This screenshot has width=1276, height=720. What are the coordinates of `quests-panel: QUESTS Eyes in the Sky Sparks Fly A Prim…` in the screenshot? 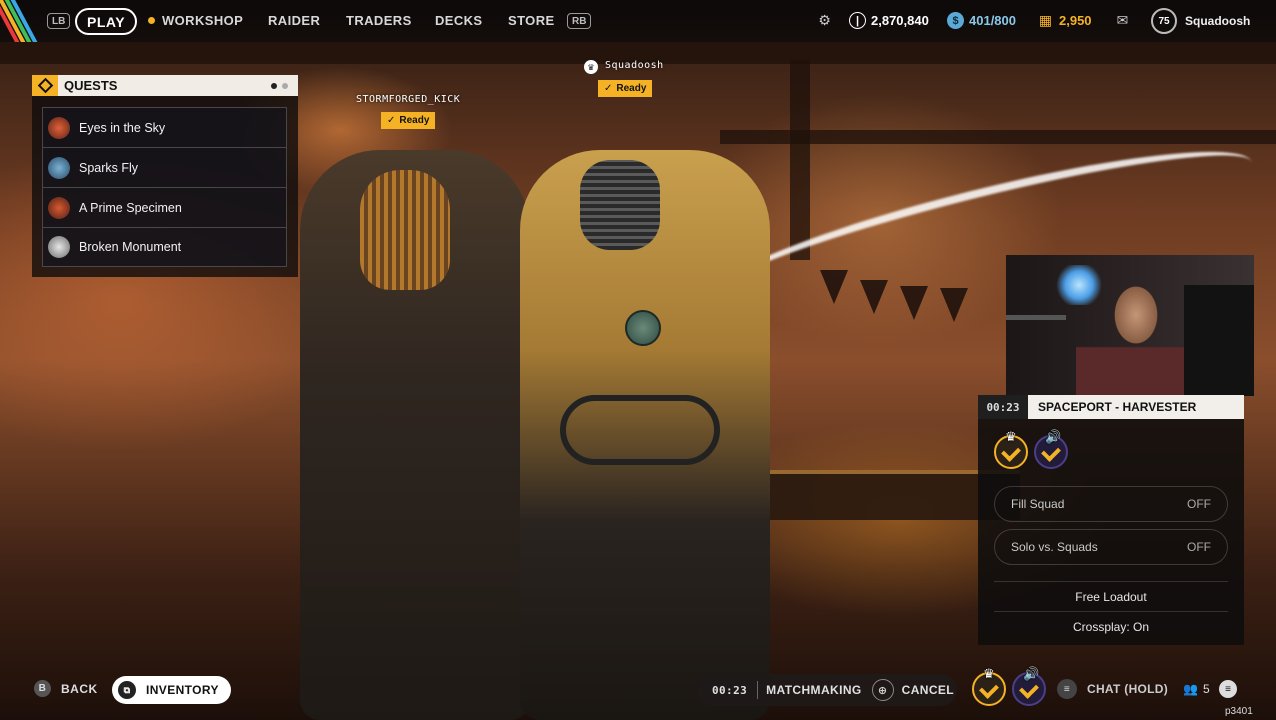 It's located at (165, 176).